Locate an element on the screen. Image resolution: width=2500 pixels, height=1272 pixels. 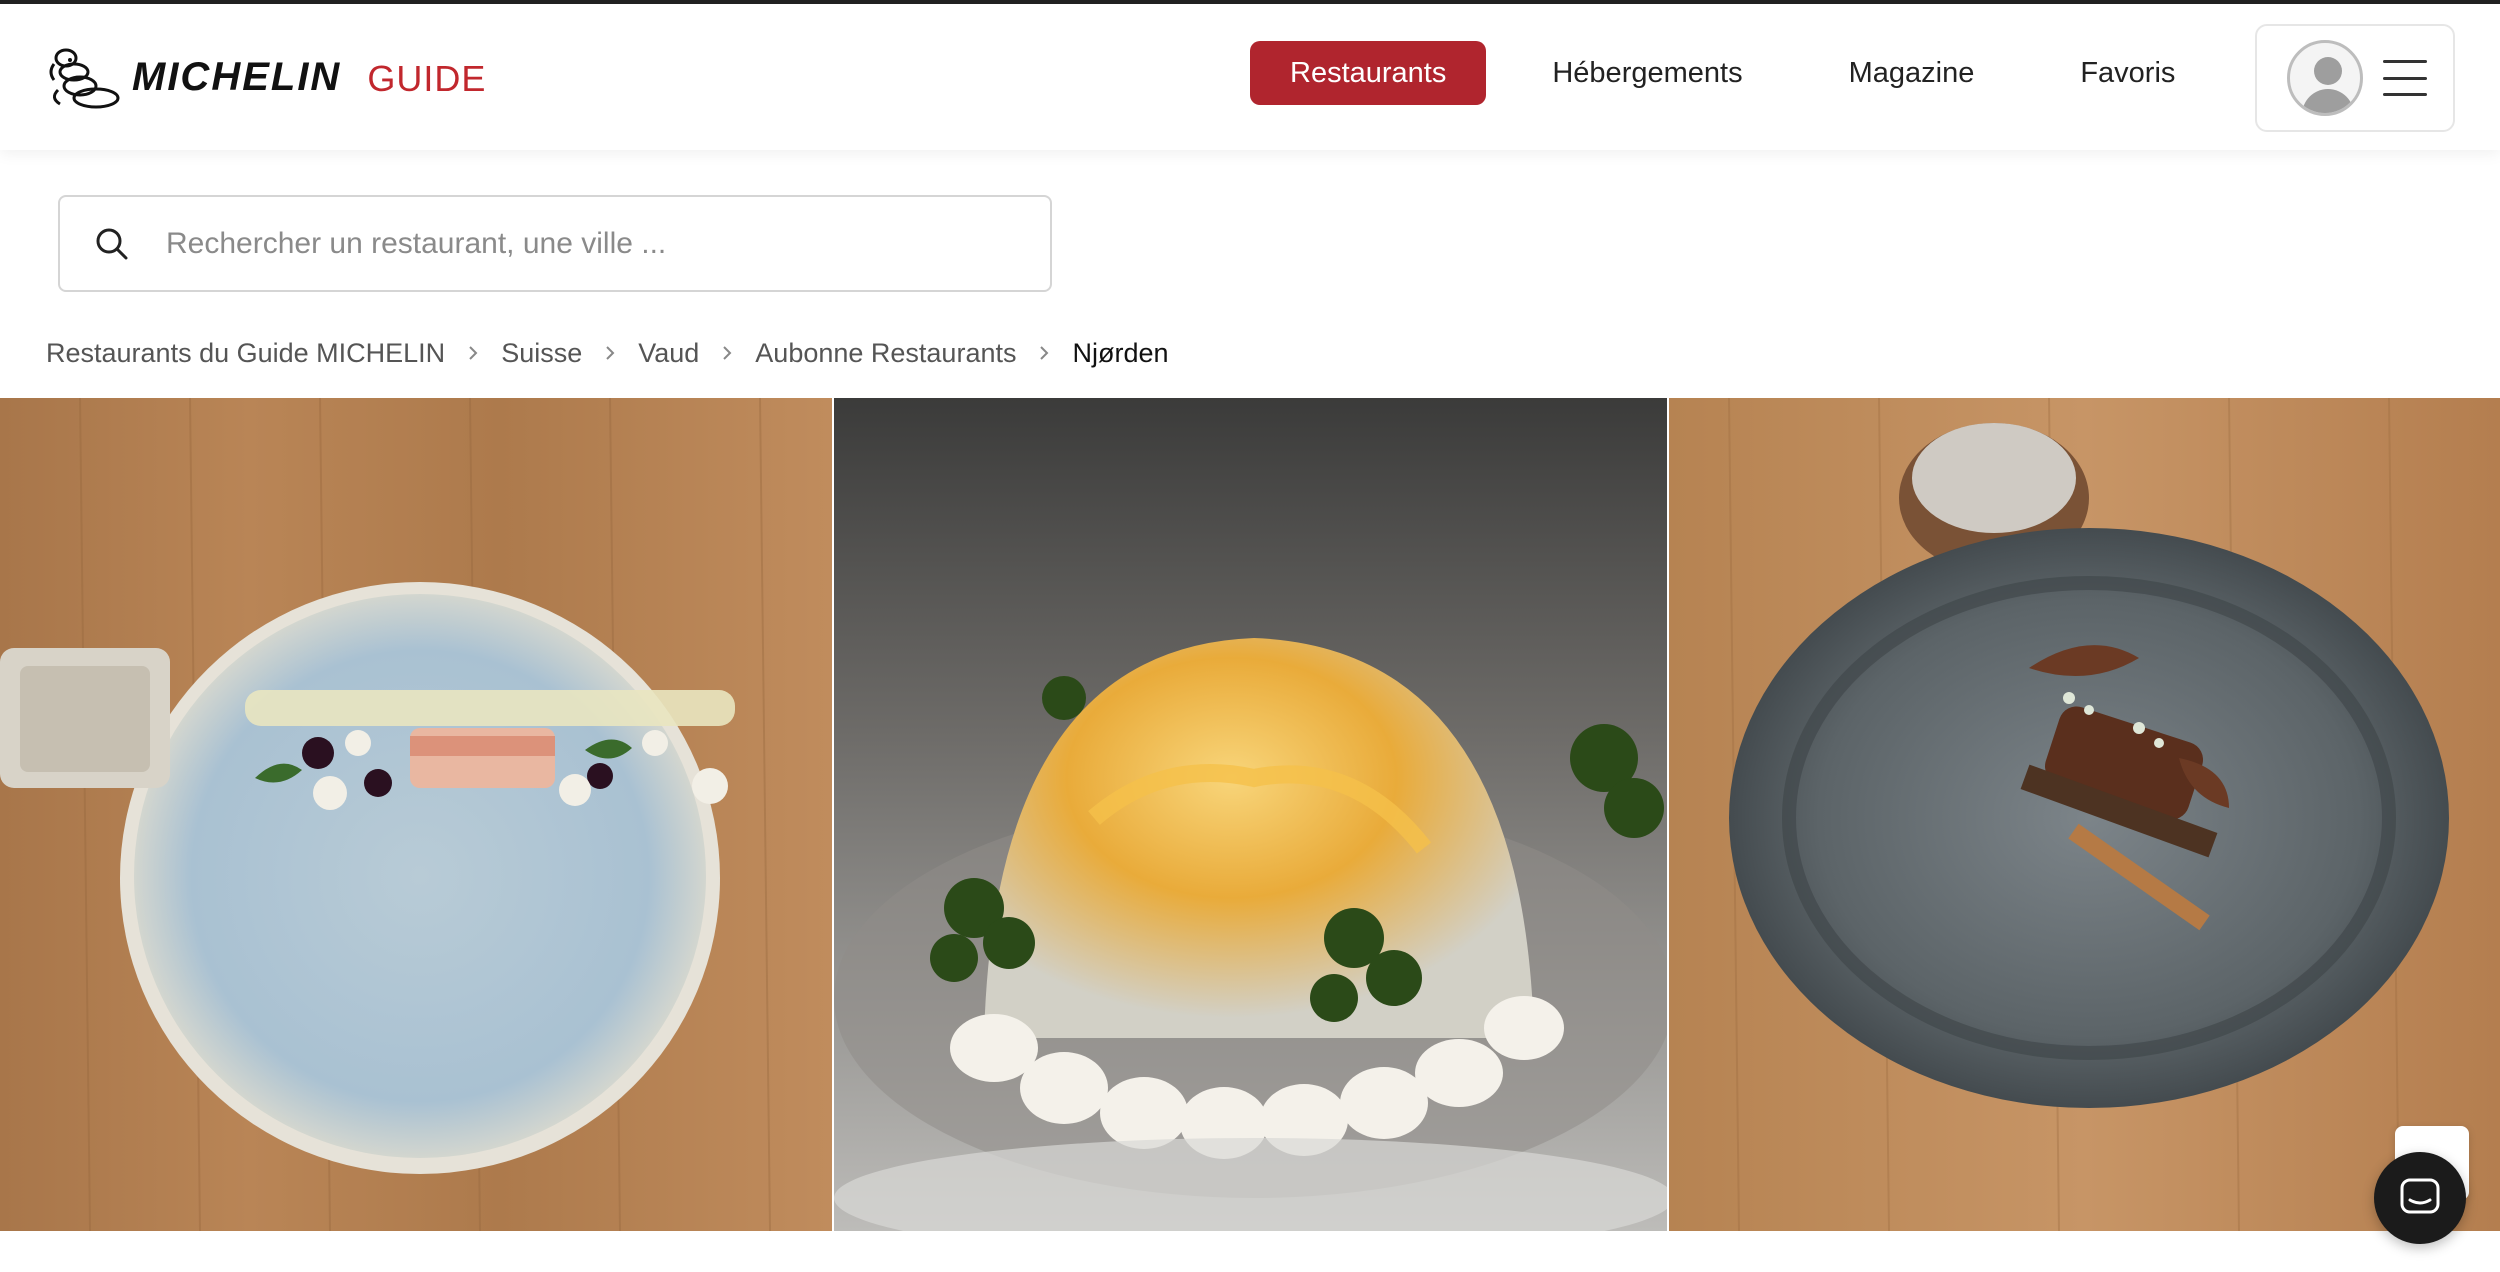
breadcrumb-item-restaurants: Restaurants du Guide MICHELIN is located at coordinates (245, 353).